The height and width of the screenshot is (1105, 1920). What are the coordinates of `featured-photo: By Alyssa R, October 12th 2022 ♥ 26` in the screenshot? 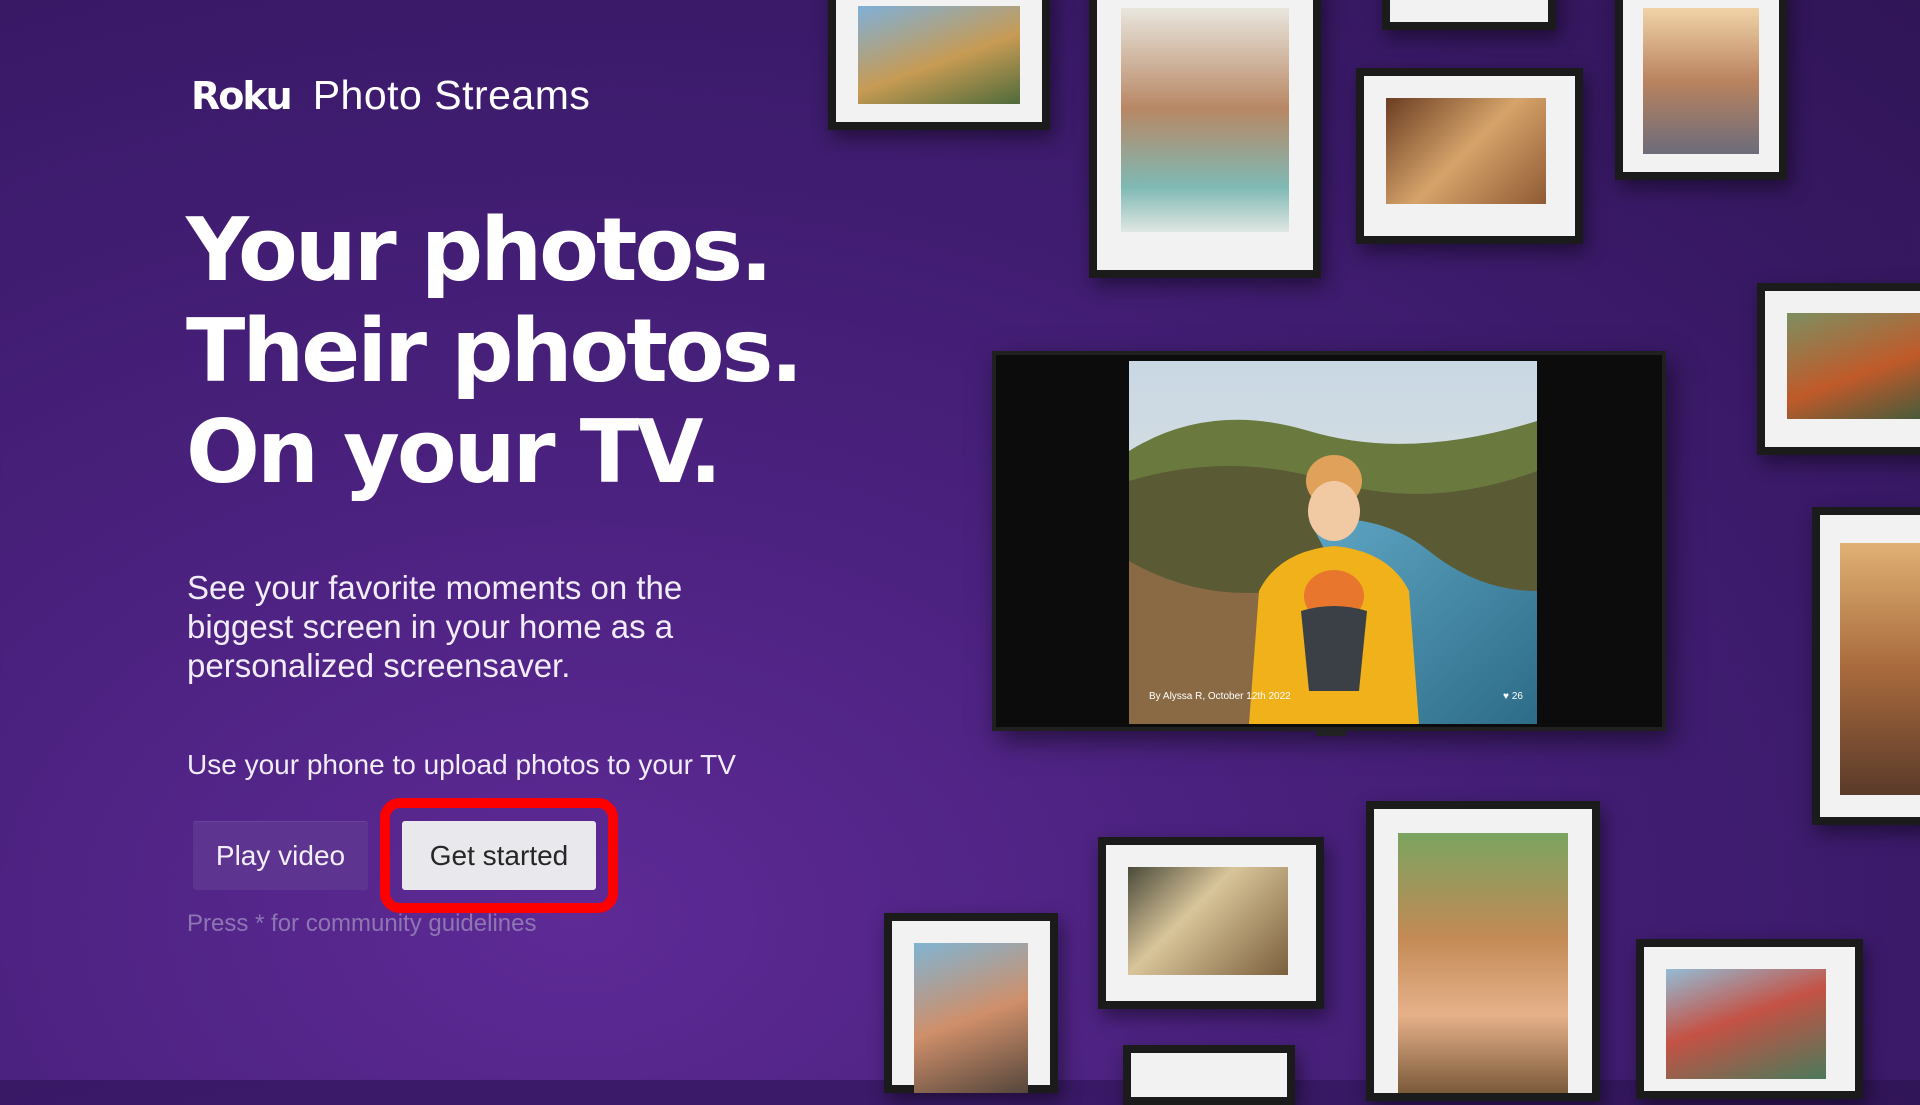 It's located at (1333, 542).